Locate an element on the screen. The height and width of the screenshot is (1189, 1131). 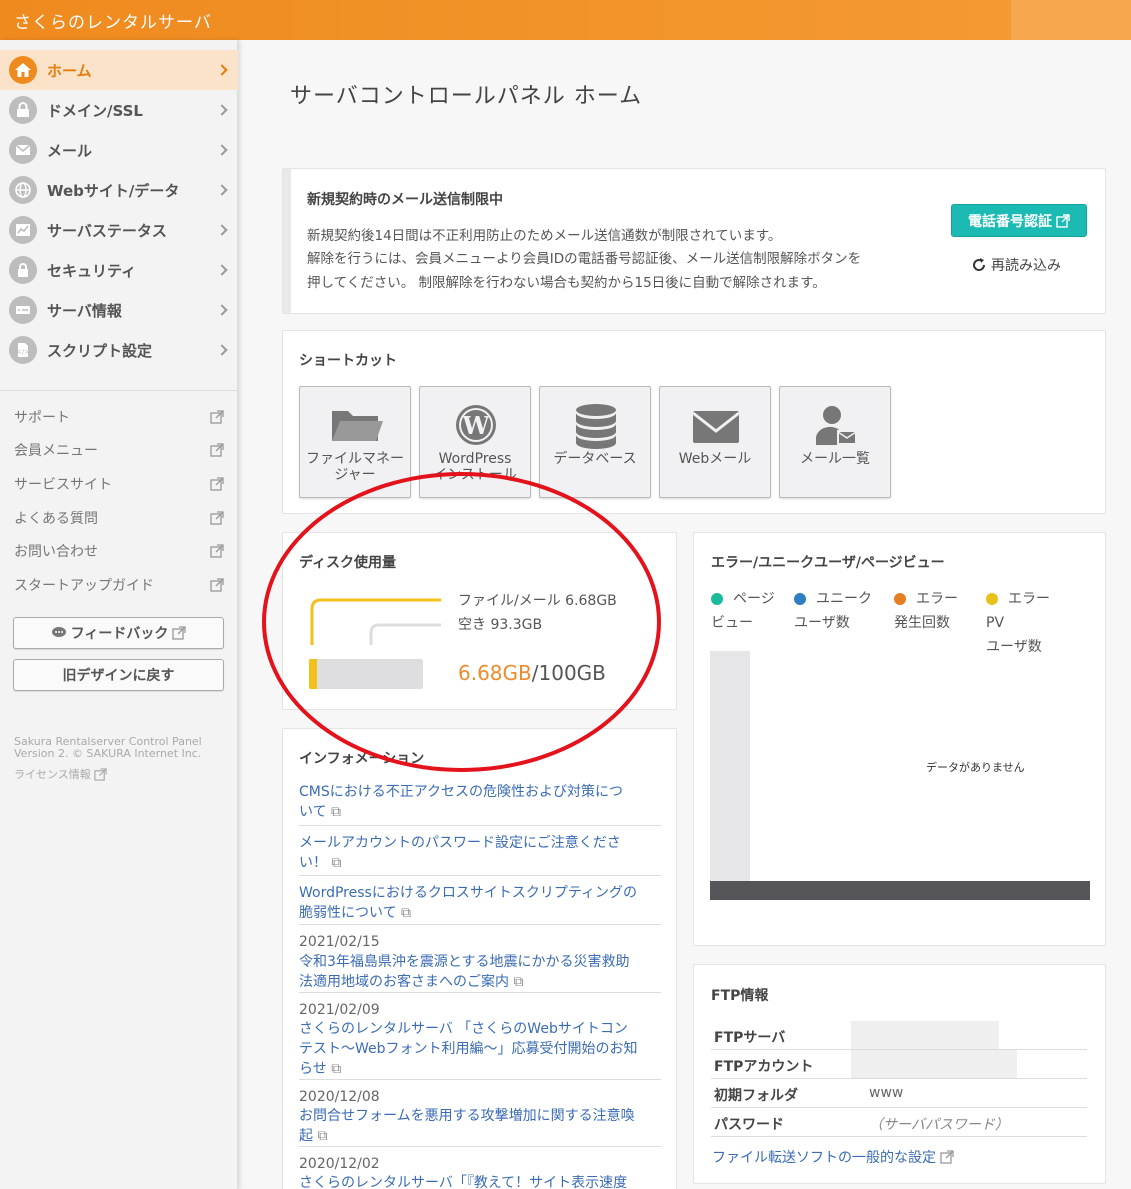
shortcut-file-manager: ファイルマネー ジャー is located at coordinates (355, 442).